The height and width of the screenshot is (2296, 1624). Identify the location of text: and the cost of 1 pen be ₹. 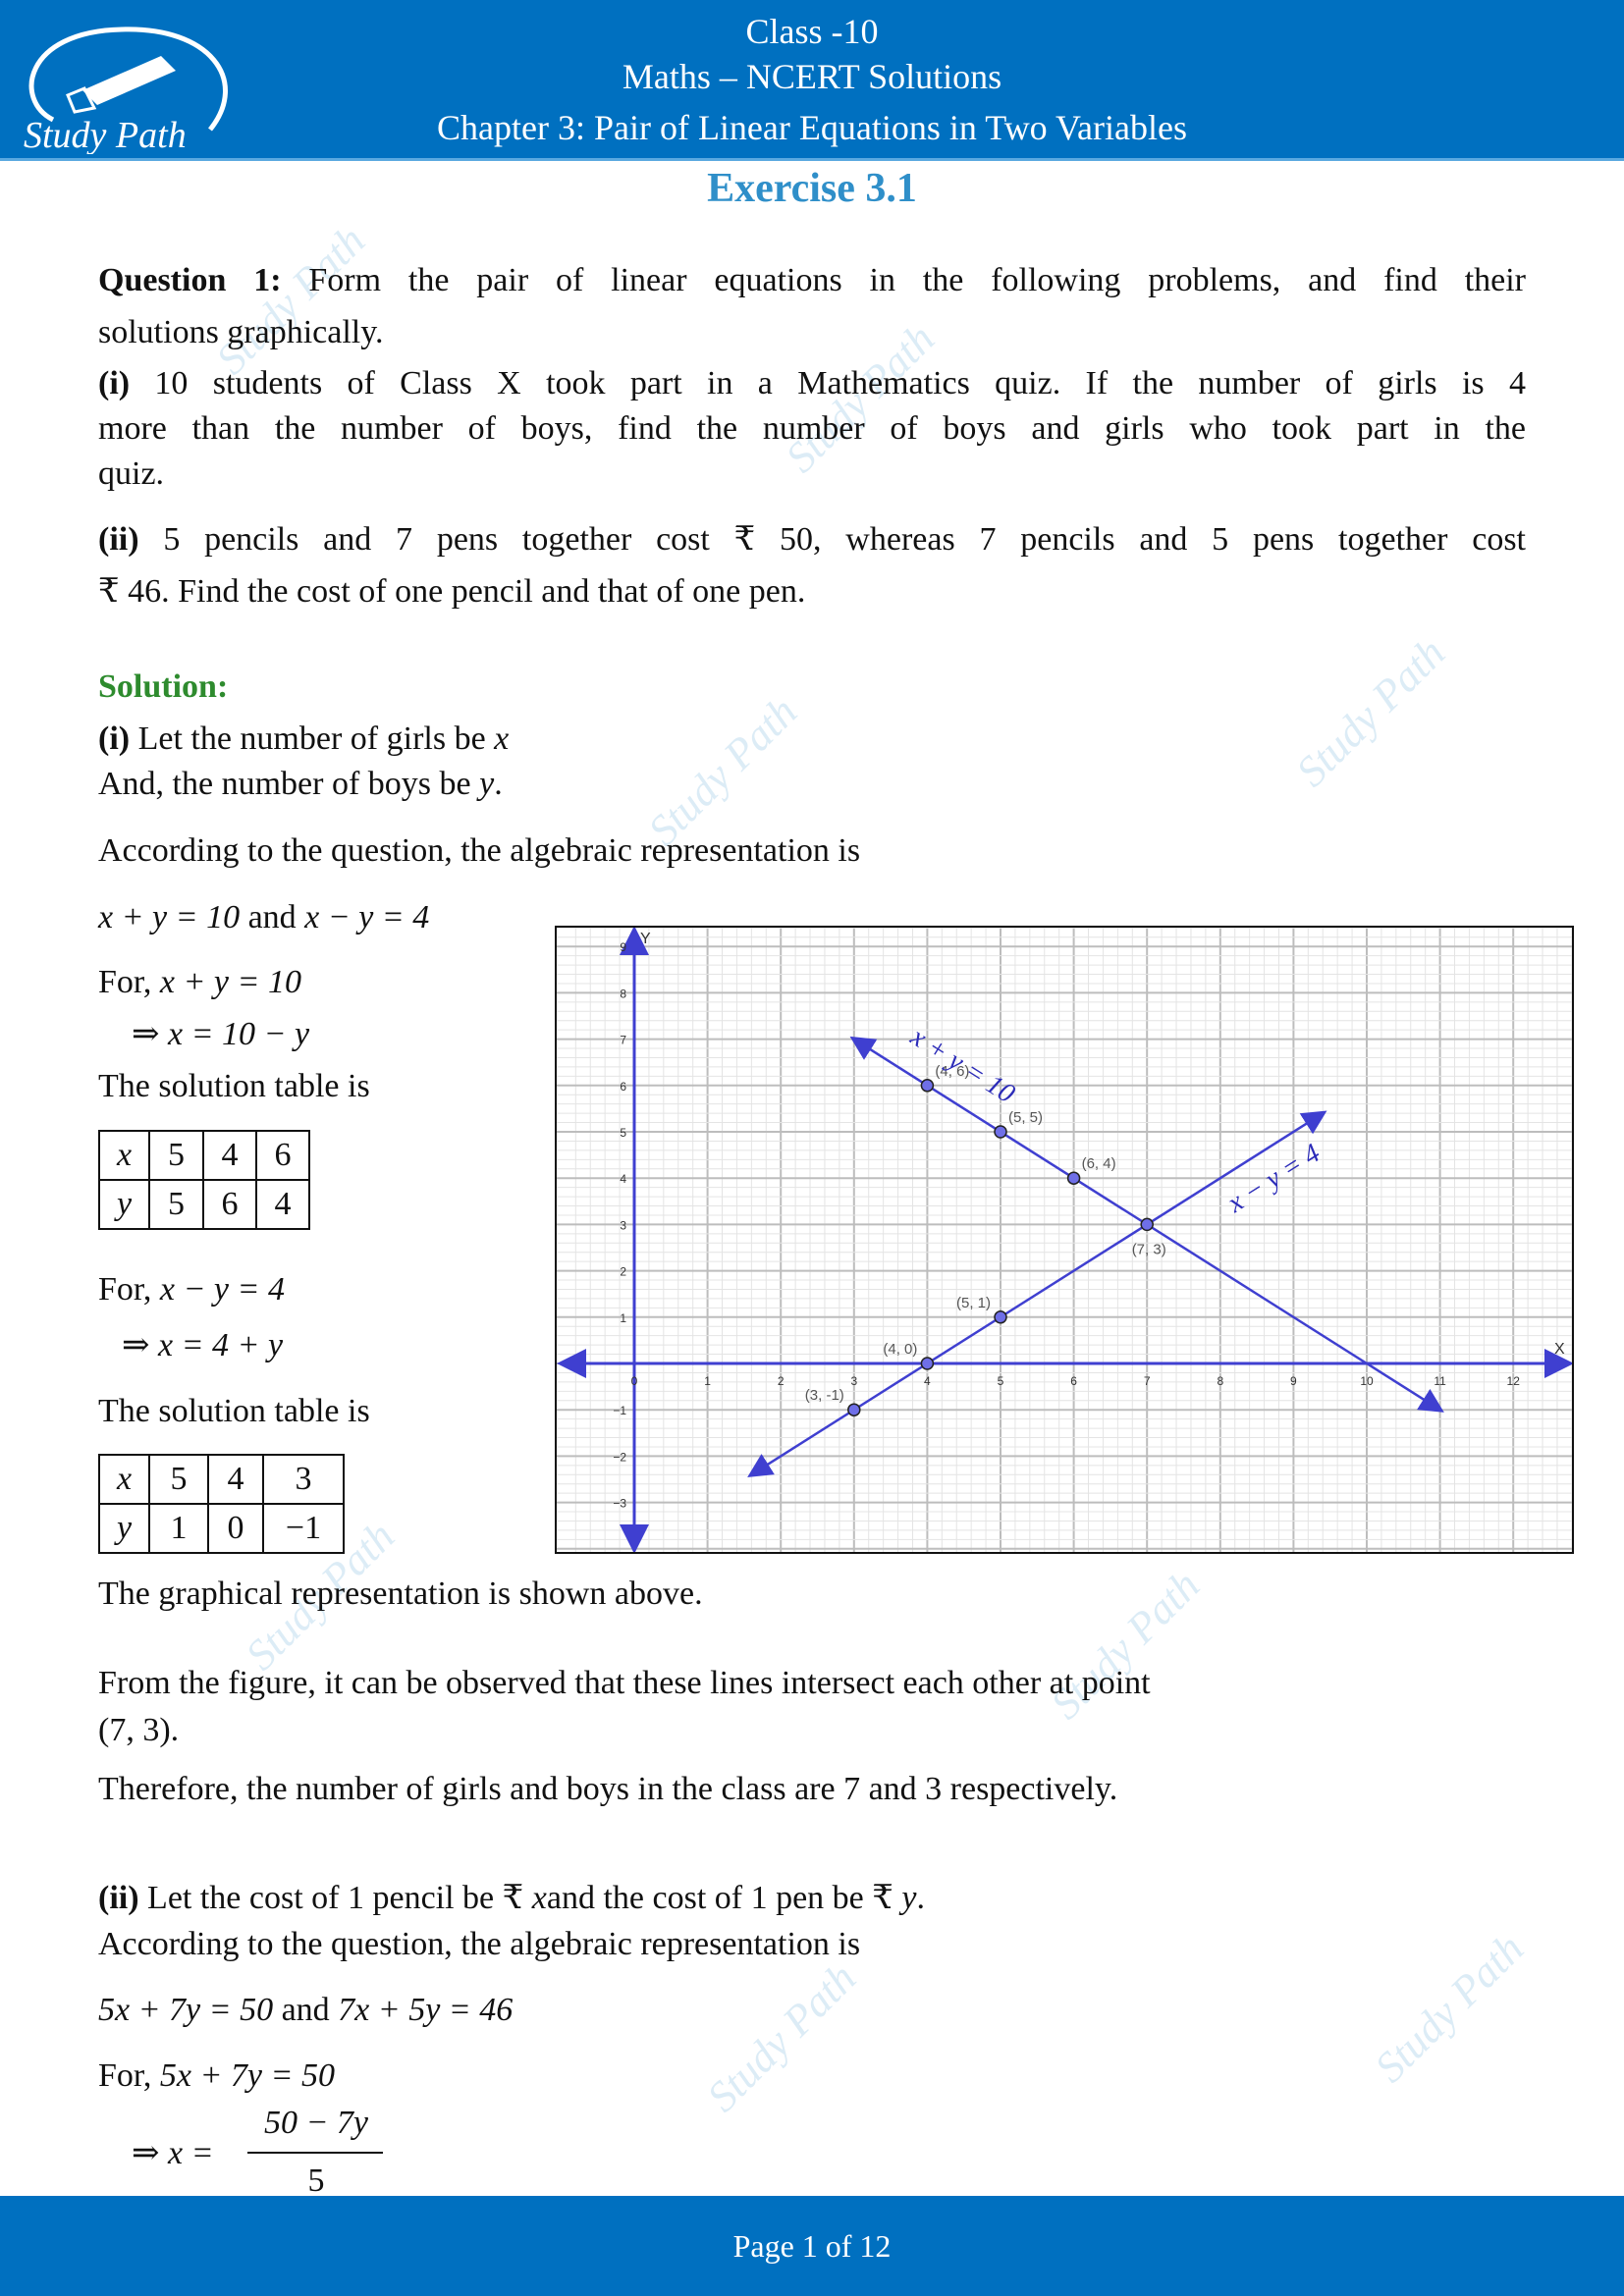
(724, 1898).